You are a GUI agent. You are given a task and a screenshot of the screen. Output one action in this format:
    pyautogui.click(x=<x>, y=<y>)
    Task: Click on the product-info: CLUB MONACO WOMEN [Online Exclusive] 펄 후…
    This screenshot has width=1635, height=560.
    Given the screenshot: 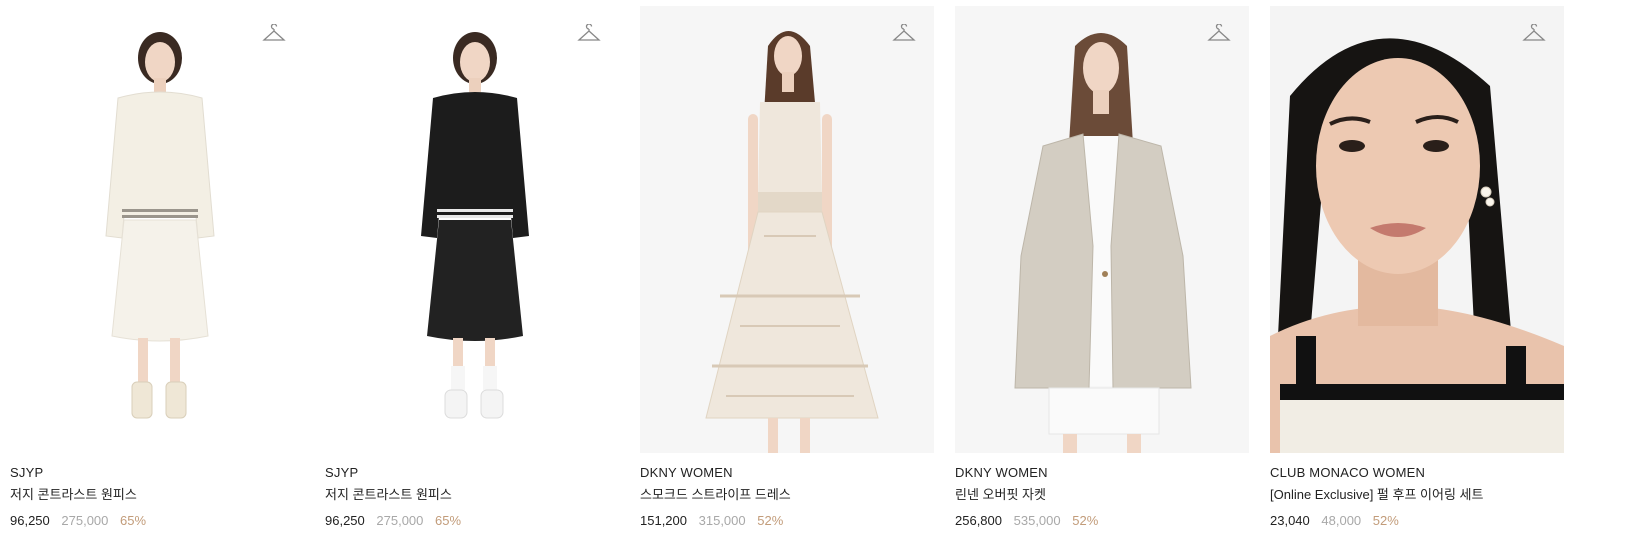 What is the action you would take?
    pyautogui.click(x=1418, y=497)
    